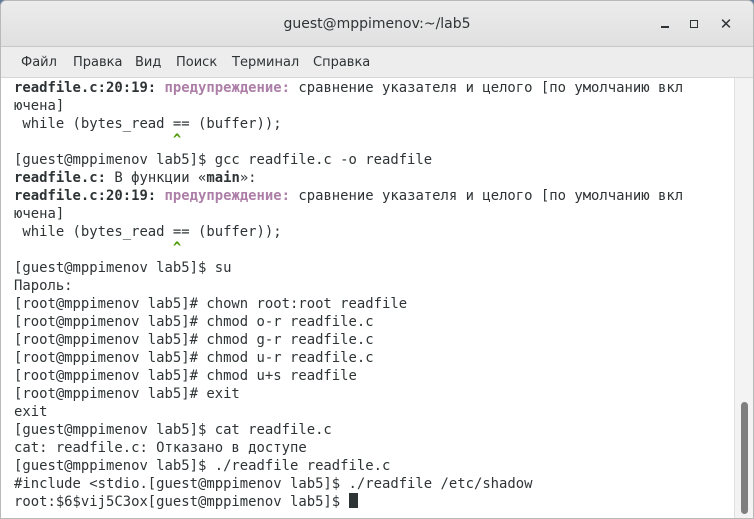 The image size is (754, 519). What do you see at coordinates (31, 412) in the screenshot?
I see `terminal-line: exit` at bounding box center [31, 412].